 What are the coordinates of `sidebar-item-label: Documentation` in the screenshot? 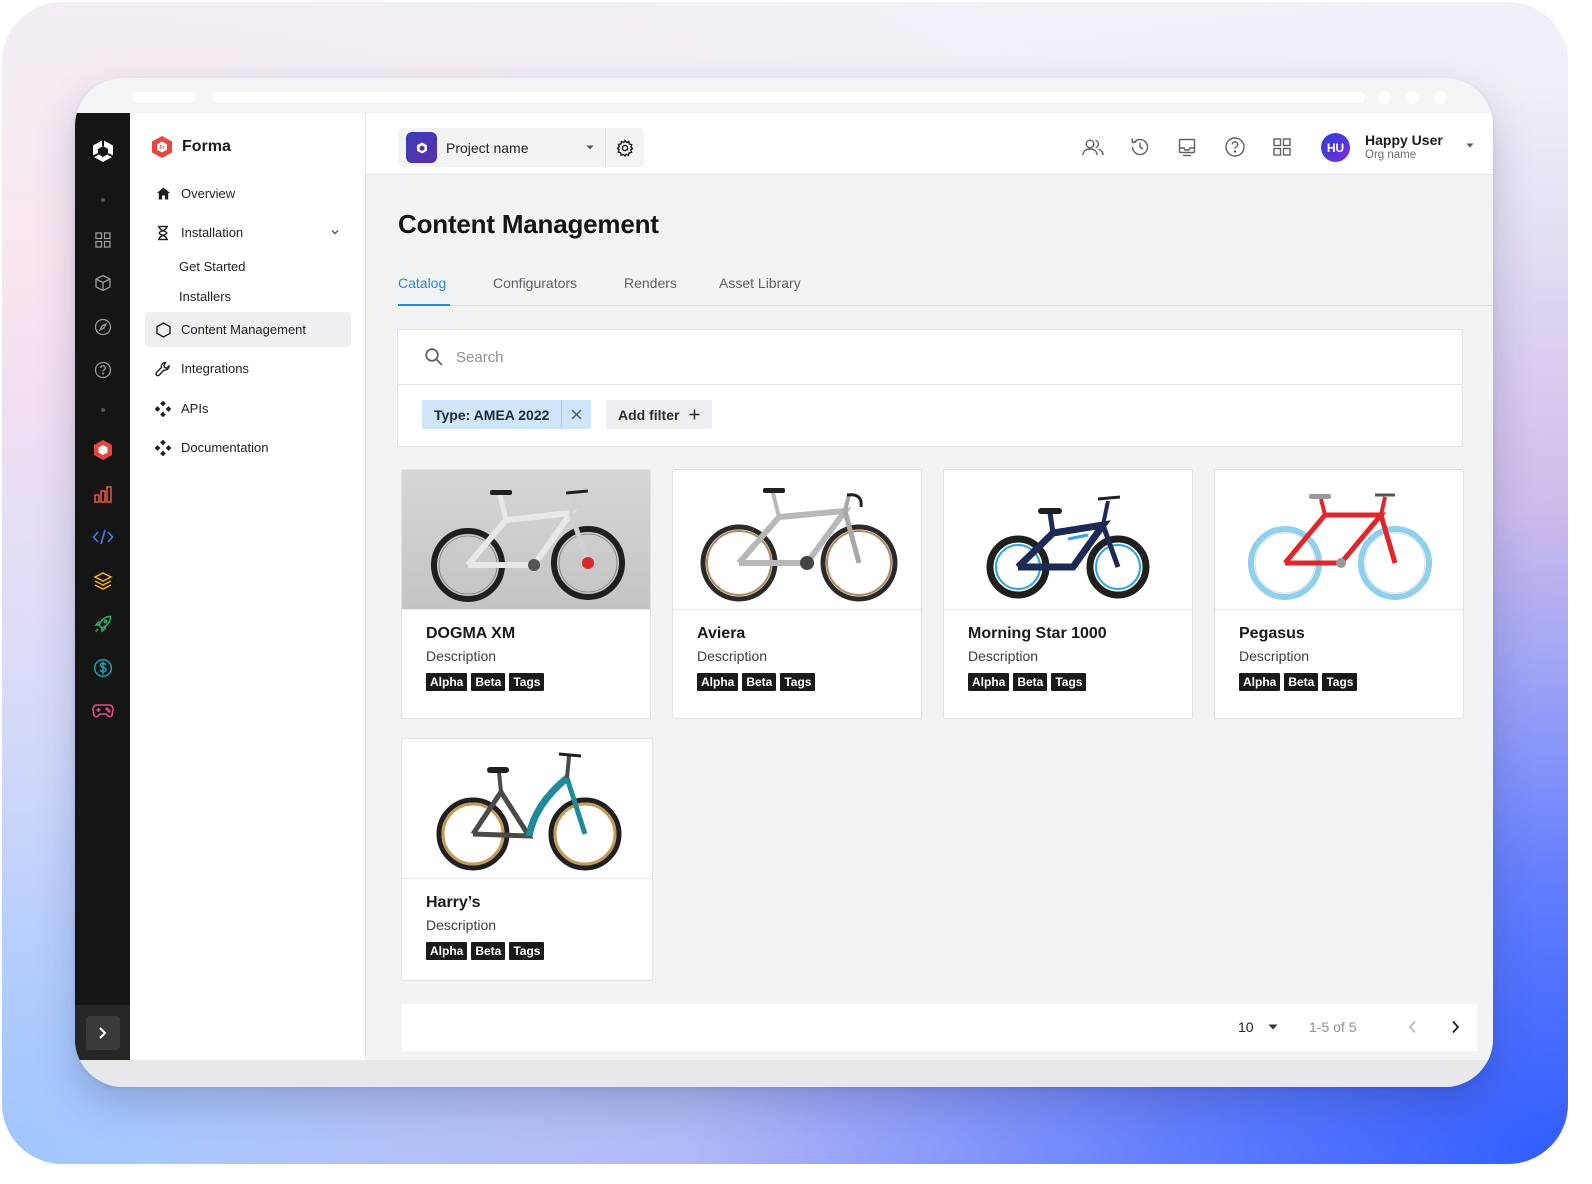 It's located at (225, 447).